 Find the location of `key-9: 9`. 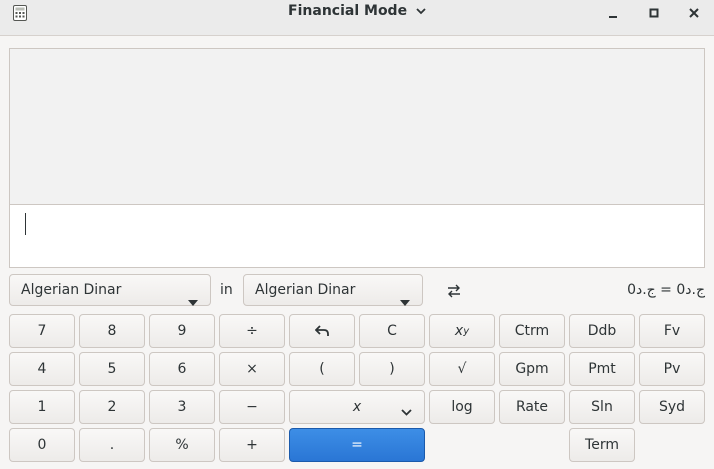

key-9: 9 is located at coordinates (182, 331).